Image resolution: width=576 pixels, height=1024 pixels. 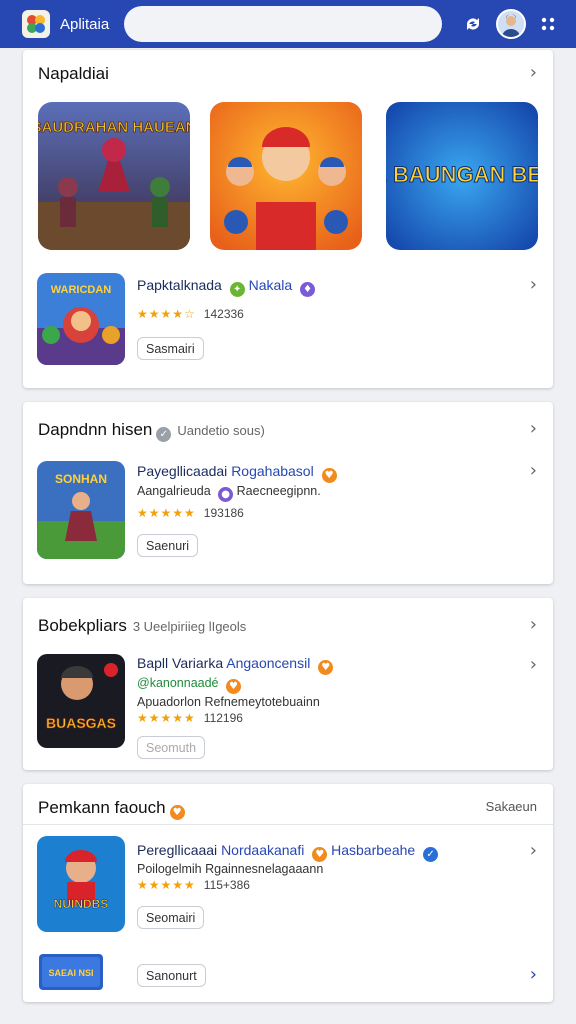 What do you see at coordinates (223, 513) in the screenshot?
I see `review-count: 193186` at bounding box center [223, 513].